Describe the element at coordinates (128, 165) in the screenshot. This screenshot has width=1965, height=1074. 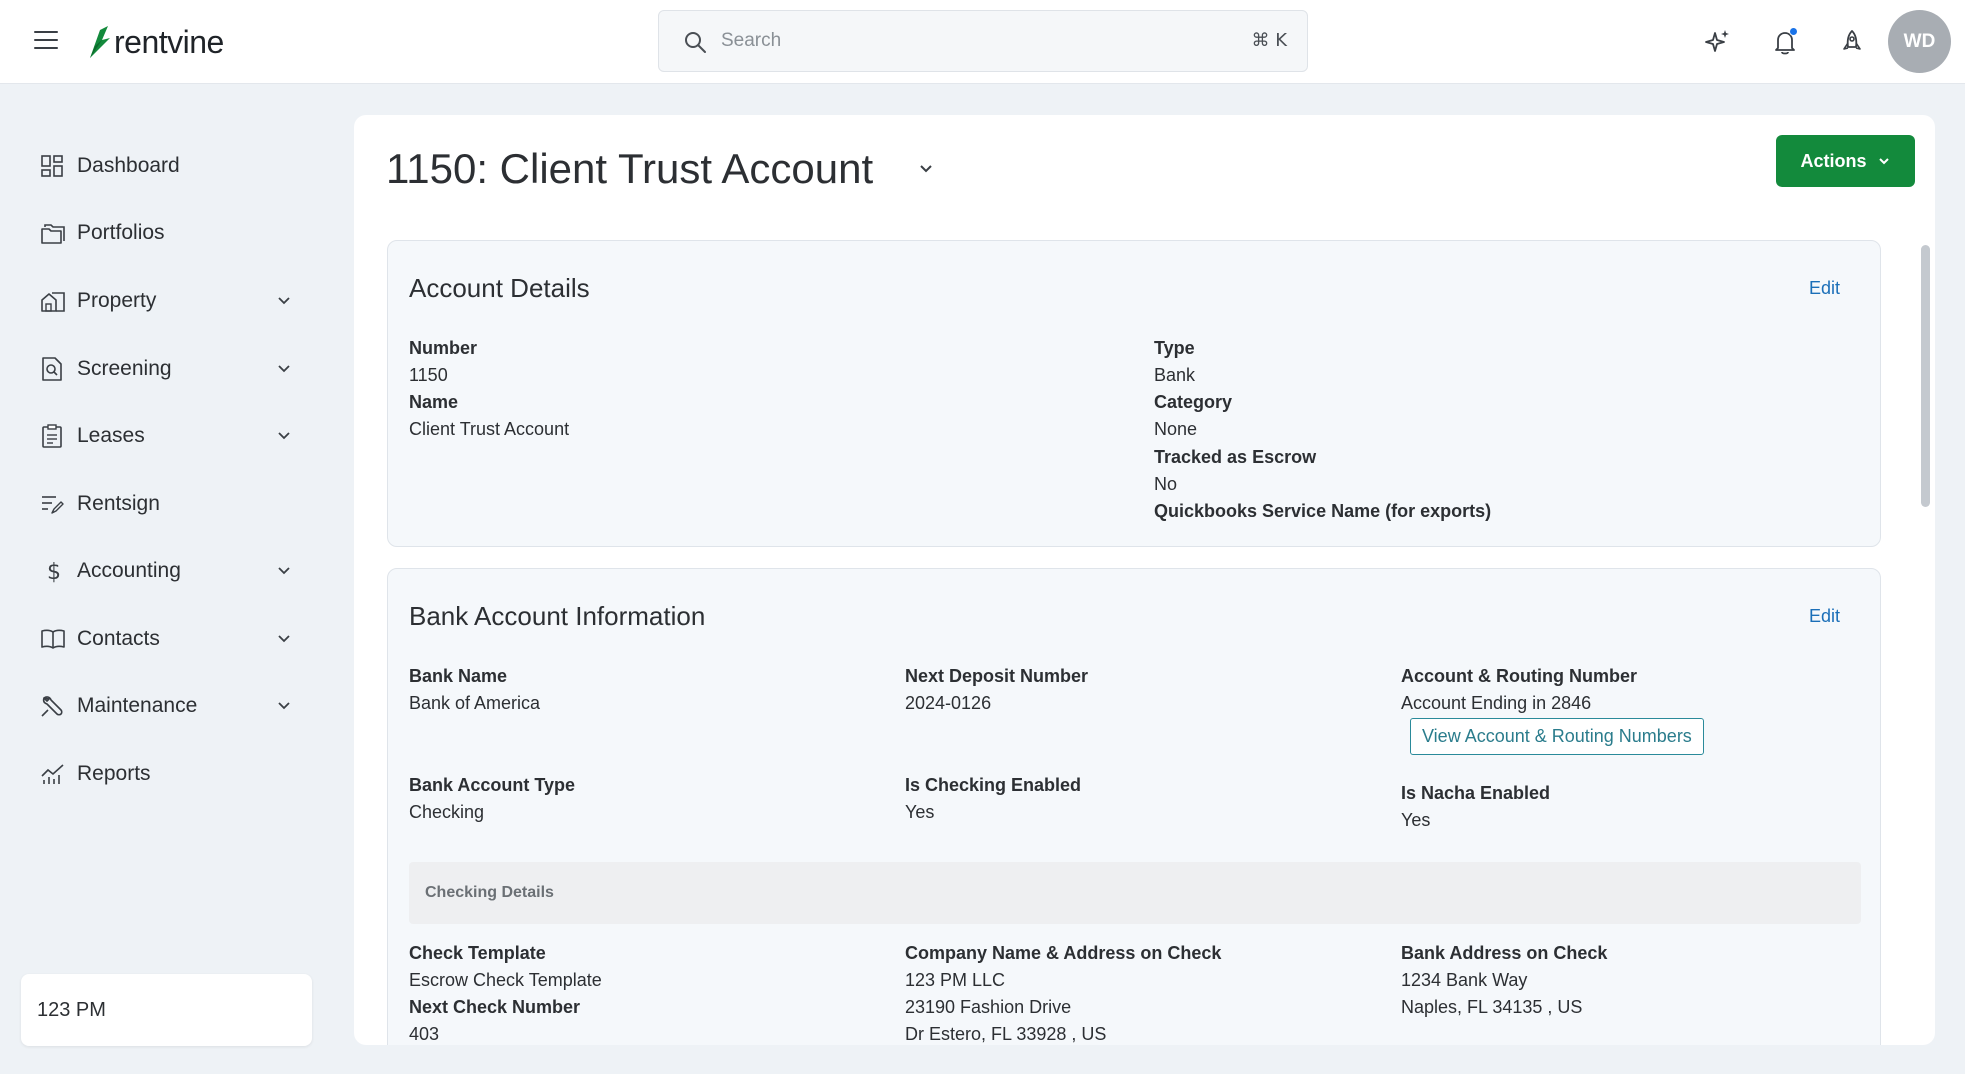
I see `sidebar-item-label: Dashboard` at that location.